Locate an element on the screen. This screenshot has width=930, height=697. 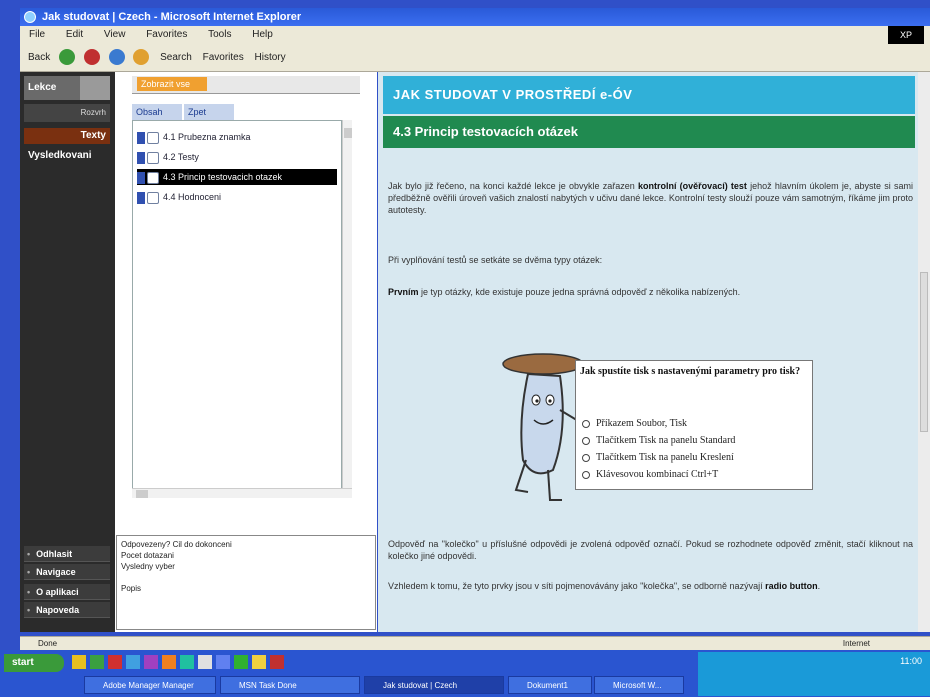
quiz-option: Tlačítkem Tisk na panelu Kreslení is located at coordinates (658, 458).